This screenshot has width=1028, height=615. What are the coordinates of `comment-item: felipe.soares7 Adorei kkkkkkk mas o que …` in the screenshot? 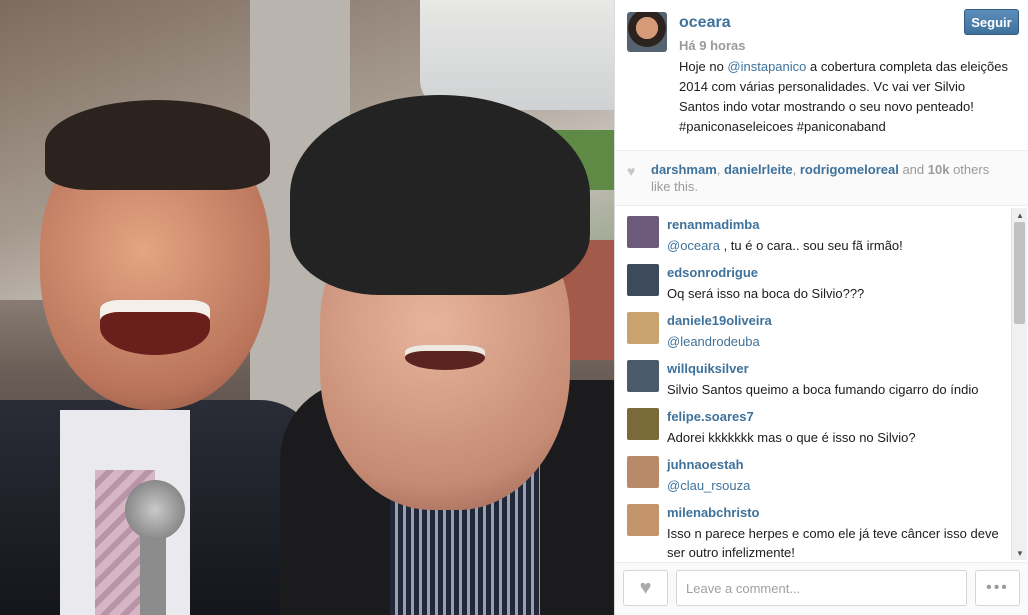 It's located at (814, 424).